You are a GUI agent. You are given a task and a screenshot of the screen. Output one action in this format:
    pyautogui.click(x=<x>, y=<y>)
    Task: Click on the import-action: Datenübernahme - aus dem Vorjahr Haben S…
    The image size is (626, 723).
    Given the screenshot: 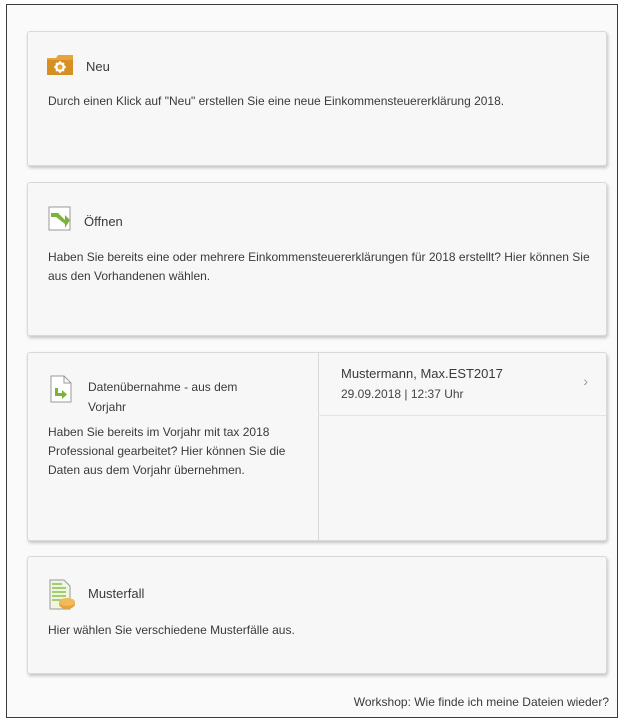 What is the action you would take?
    pyautogui.click(x=173, y=446)
    